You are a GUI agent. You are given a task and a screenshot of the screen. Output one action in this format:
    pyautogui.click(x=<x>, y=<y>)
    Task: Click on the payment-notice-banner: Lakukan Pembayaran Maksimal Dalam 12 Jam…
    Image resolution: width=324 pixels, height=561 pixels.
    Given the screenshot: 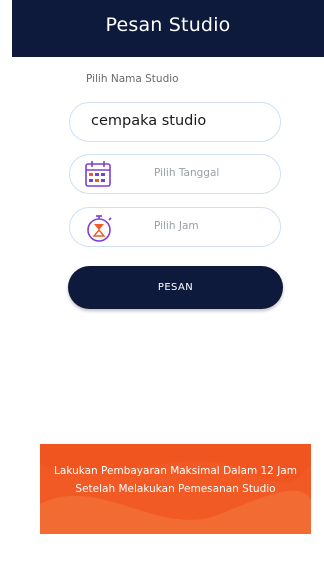 What is the action you would take?
    pyautogui.click(x=175, y=489)
    